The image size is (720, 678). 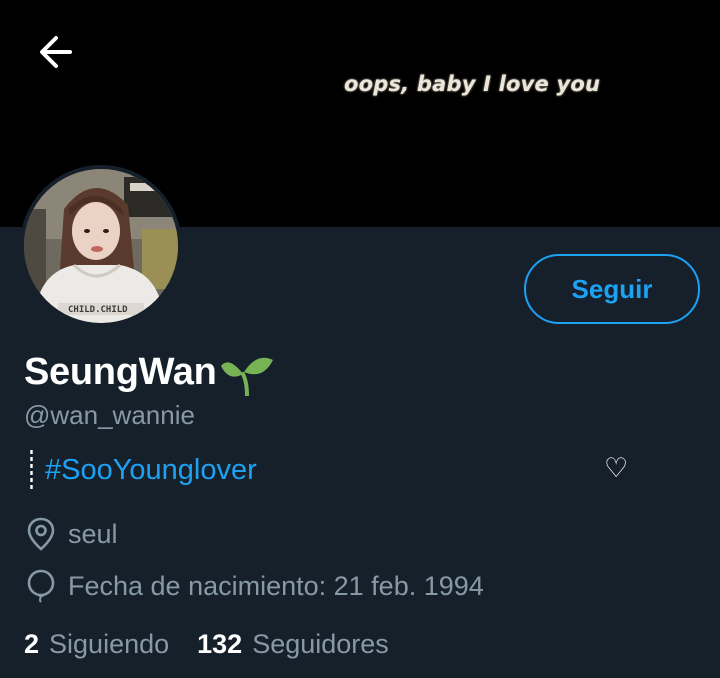 What do you see at coordinates (31, 470) in the screenshot?
I see `dashed-divider` at bounding box center [31, 470].